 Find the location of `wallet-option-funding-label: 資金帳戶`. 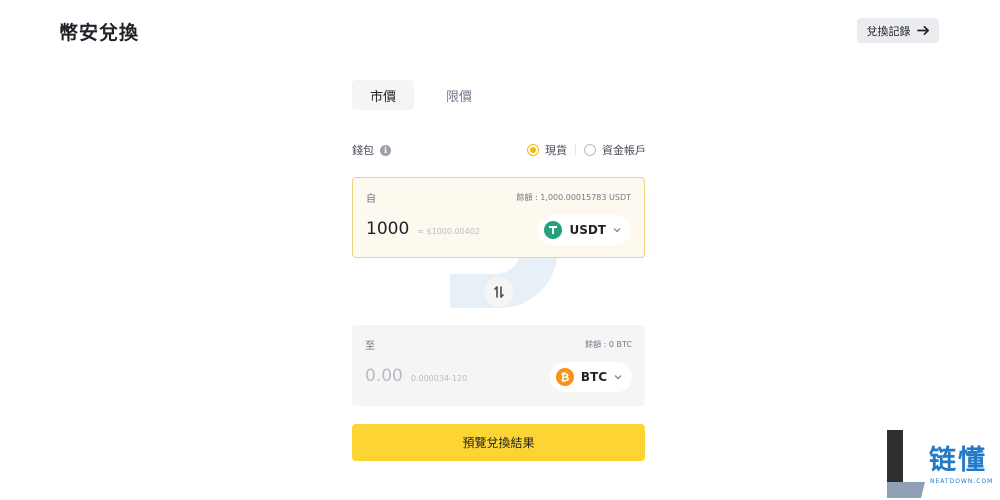

wallet-option-funding-label: 資金帳戶 is located at coordinates (624, 150).